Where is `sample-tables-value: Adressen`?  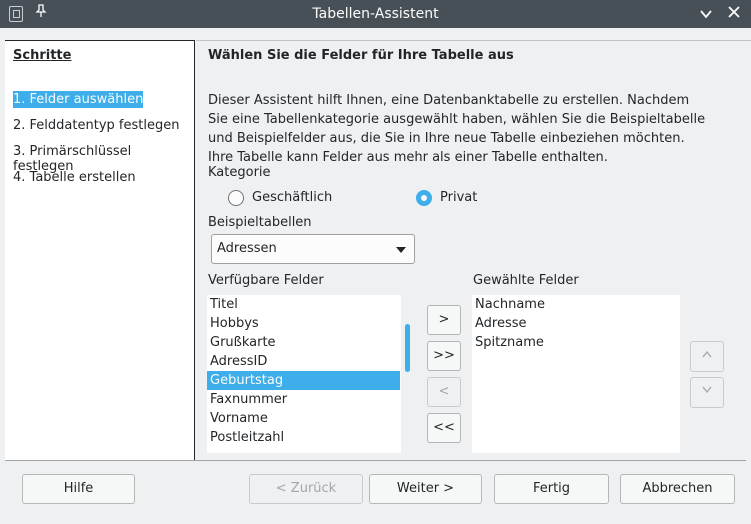
sample-tables-value: Adressen is located at coordinates (247, 248).